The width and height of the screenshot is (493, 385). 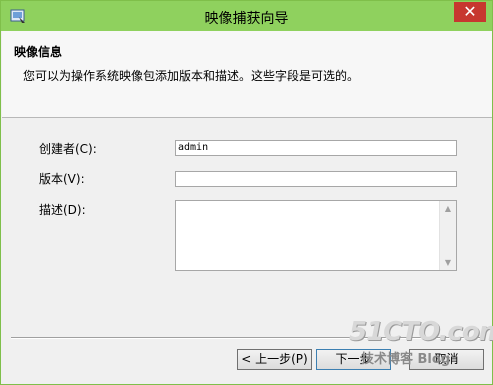 What do you see at coordinates (421, 332) in the screenshot?
I see `watermark-brand: 51CTO.com` at bounding box center [421, 332].